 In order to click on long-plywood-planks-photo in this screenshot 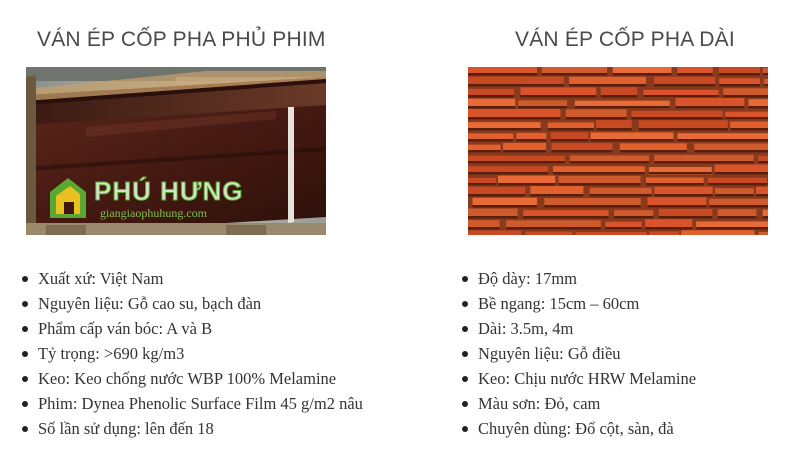, I will do `click(618, 151)`.